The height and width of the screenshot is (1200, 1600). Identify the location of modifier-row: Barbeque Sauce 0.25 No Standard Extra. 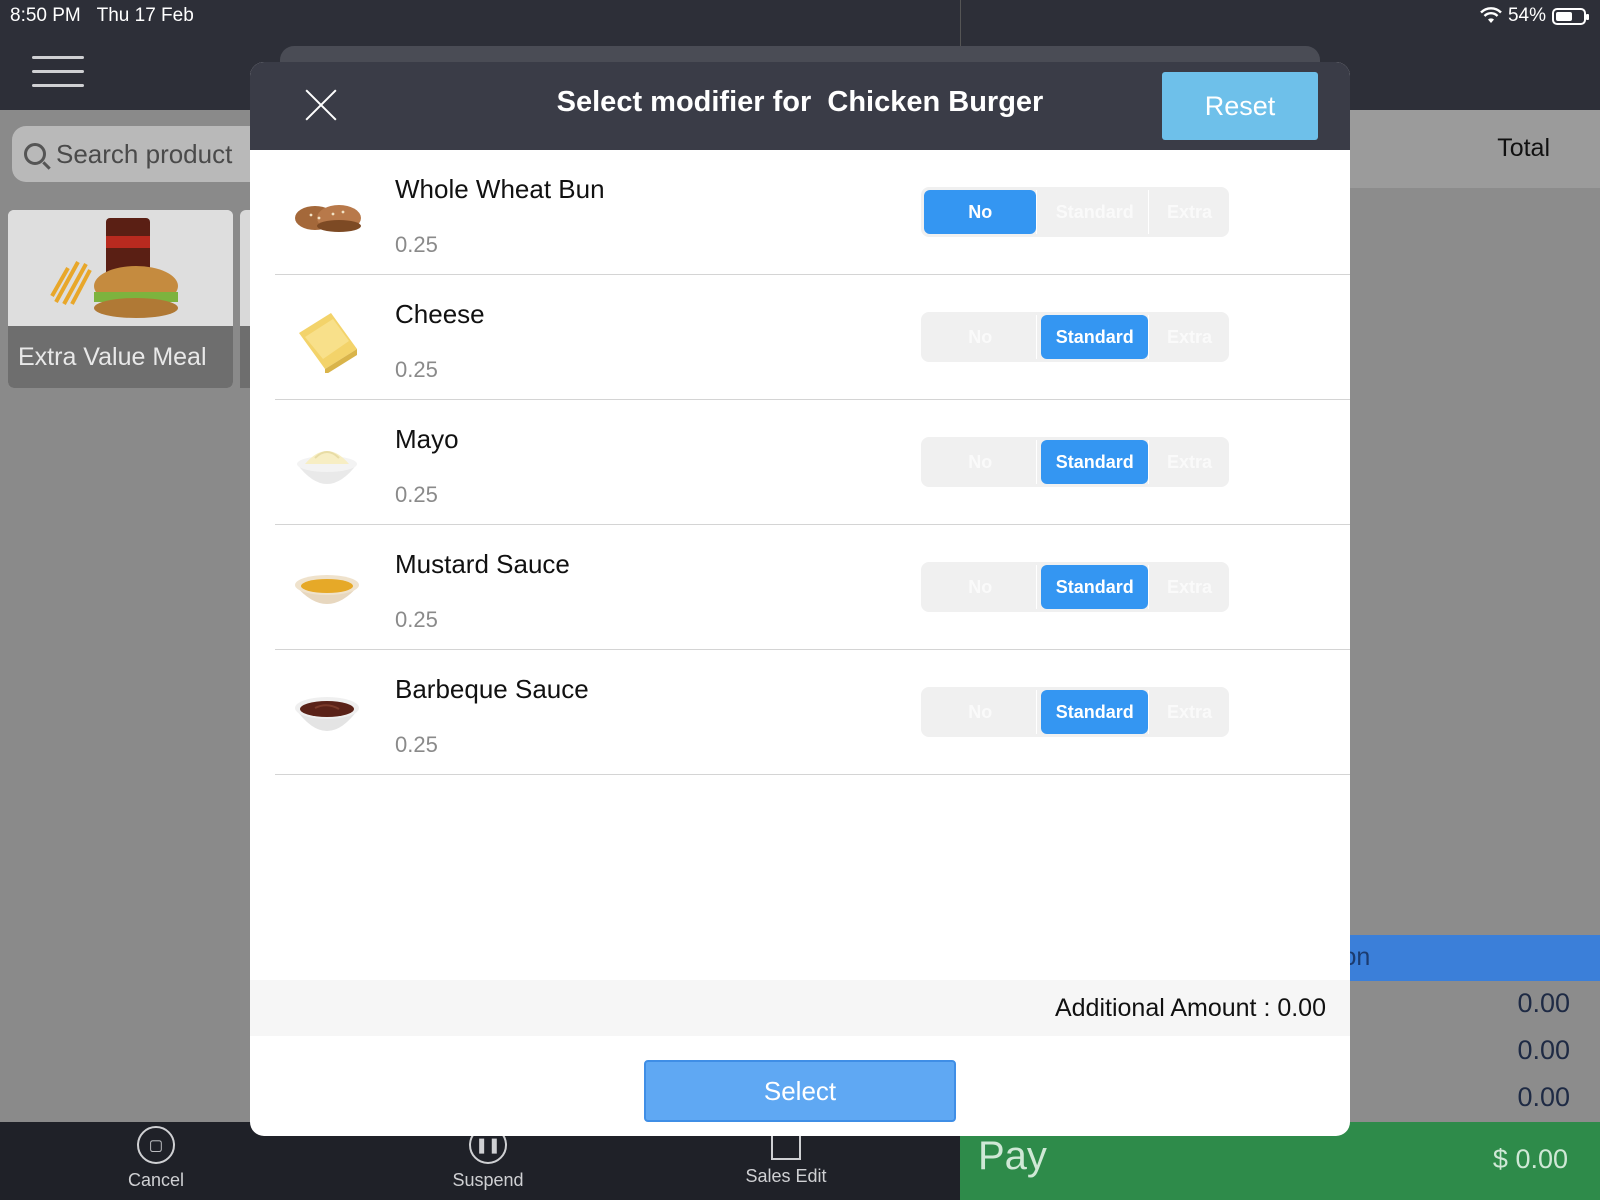
(812, 712).